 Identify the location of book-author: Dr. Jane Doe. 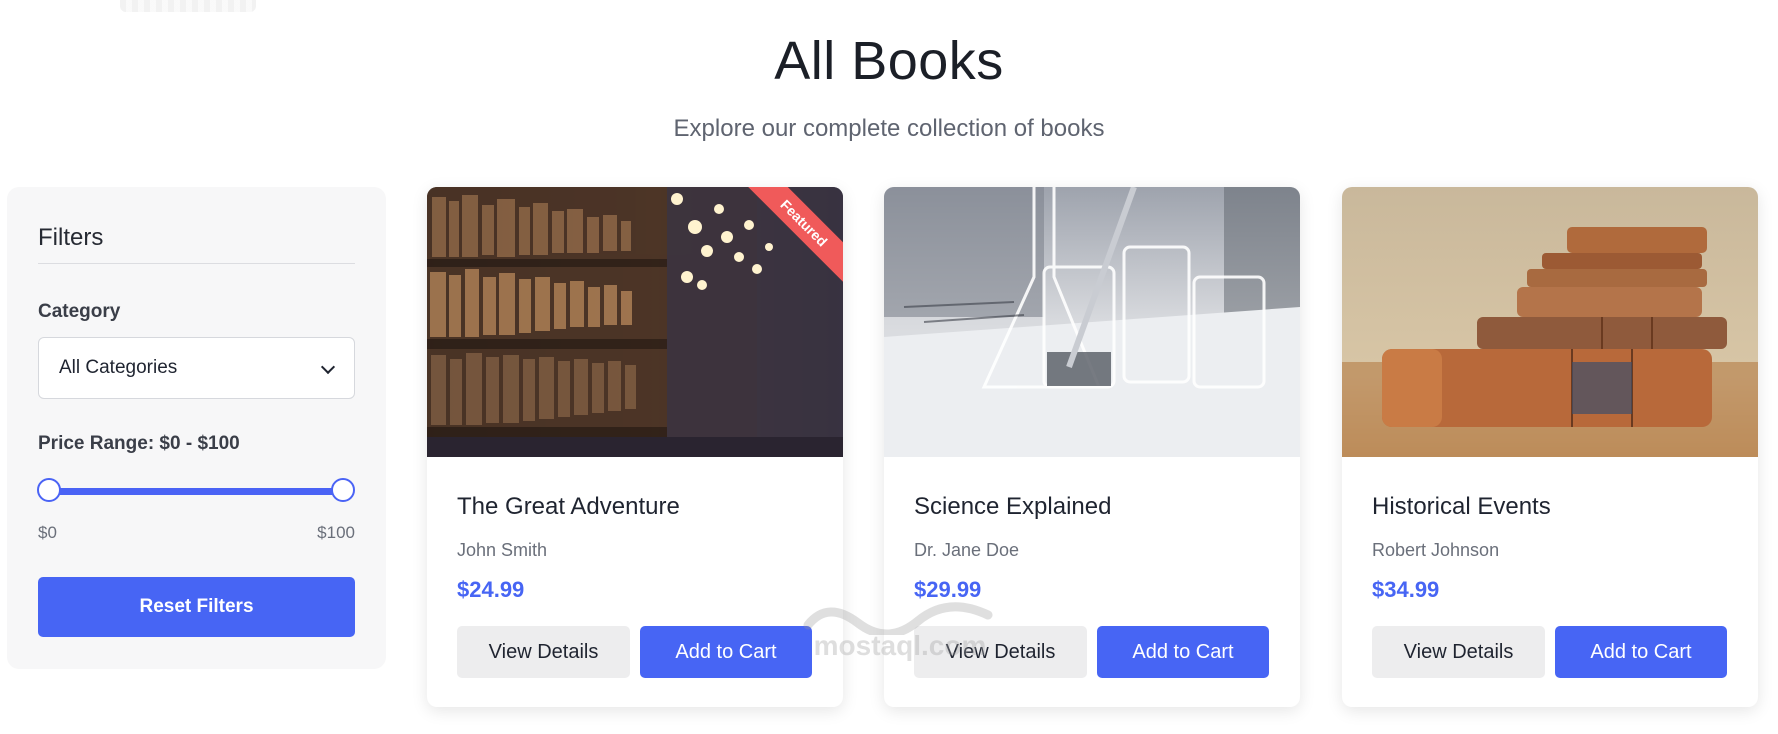
(967, 550).